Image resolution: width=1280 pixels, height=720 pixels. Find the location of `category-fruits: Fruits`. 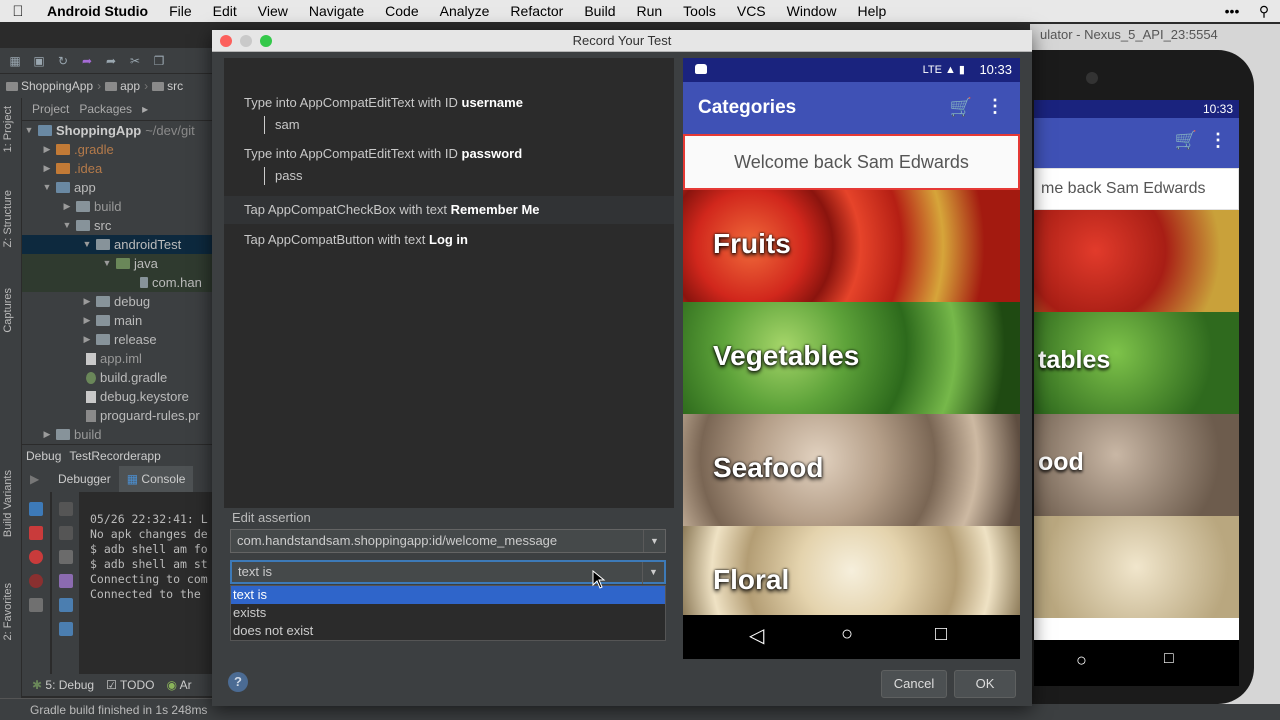

category-fruits: Fruits is located at coordinates (851, 246).